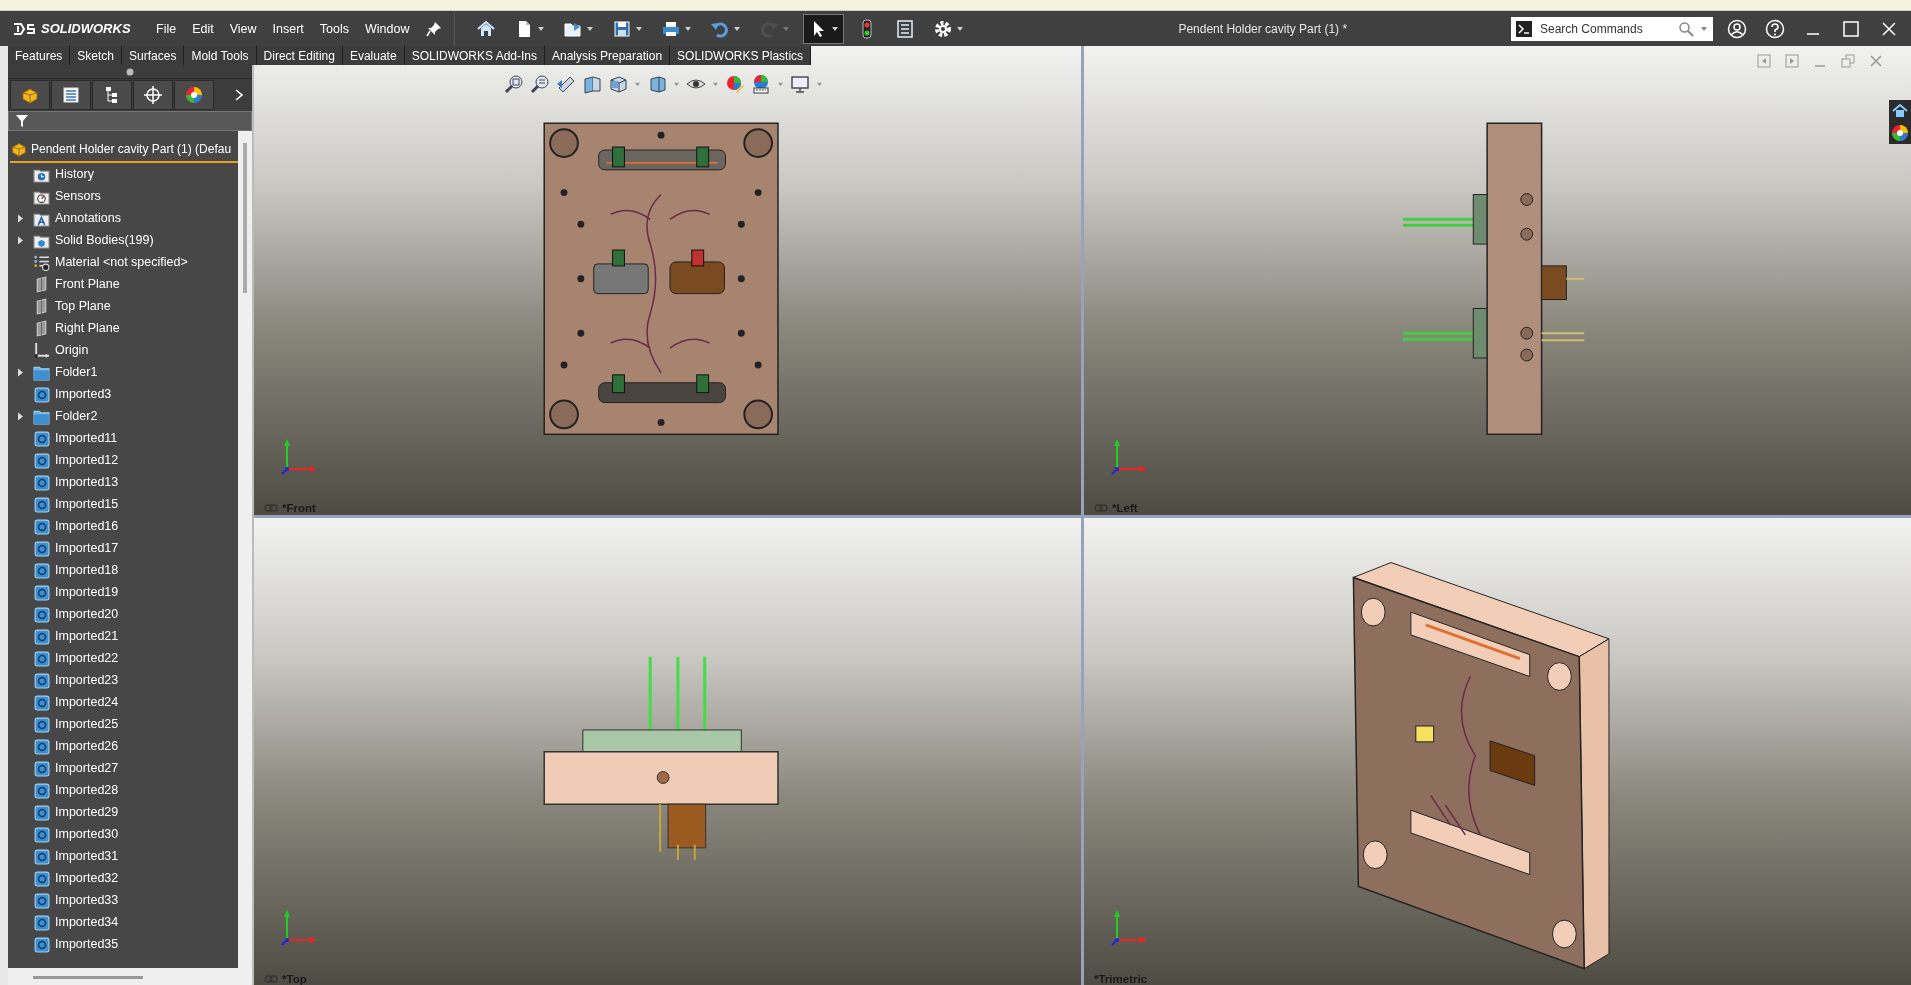 Image resolution: width=1911 pixels, height=985 pixels. Describe the element at coordinates (1524, 28) in the screenshot. I see `terminal-icon` at that location.